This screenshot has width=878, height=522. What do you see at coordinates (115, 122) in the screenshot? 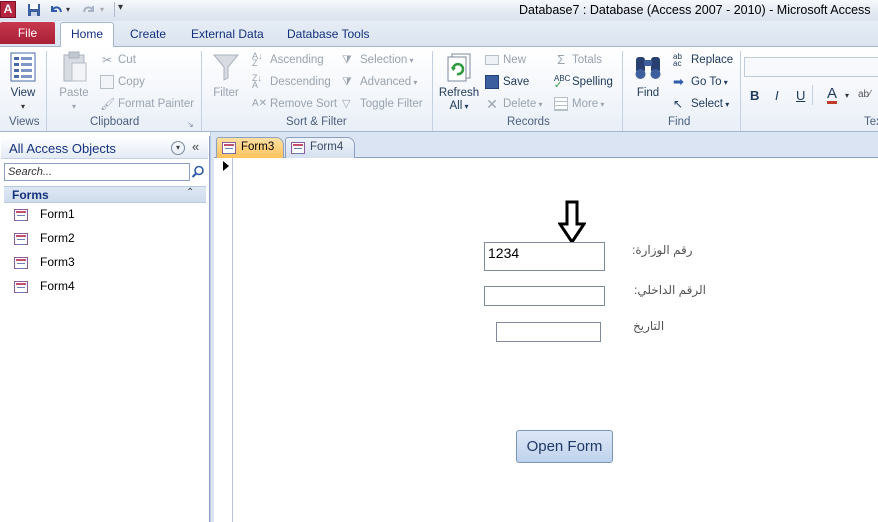
I see `clipboard-group-label: Clipboard` at bounding box center [115, 122].